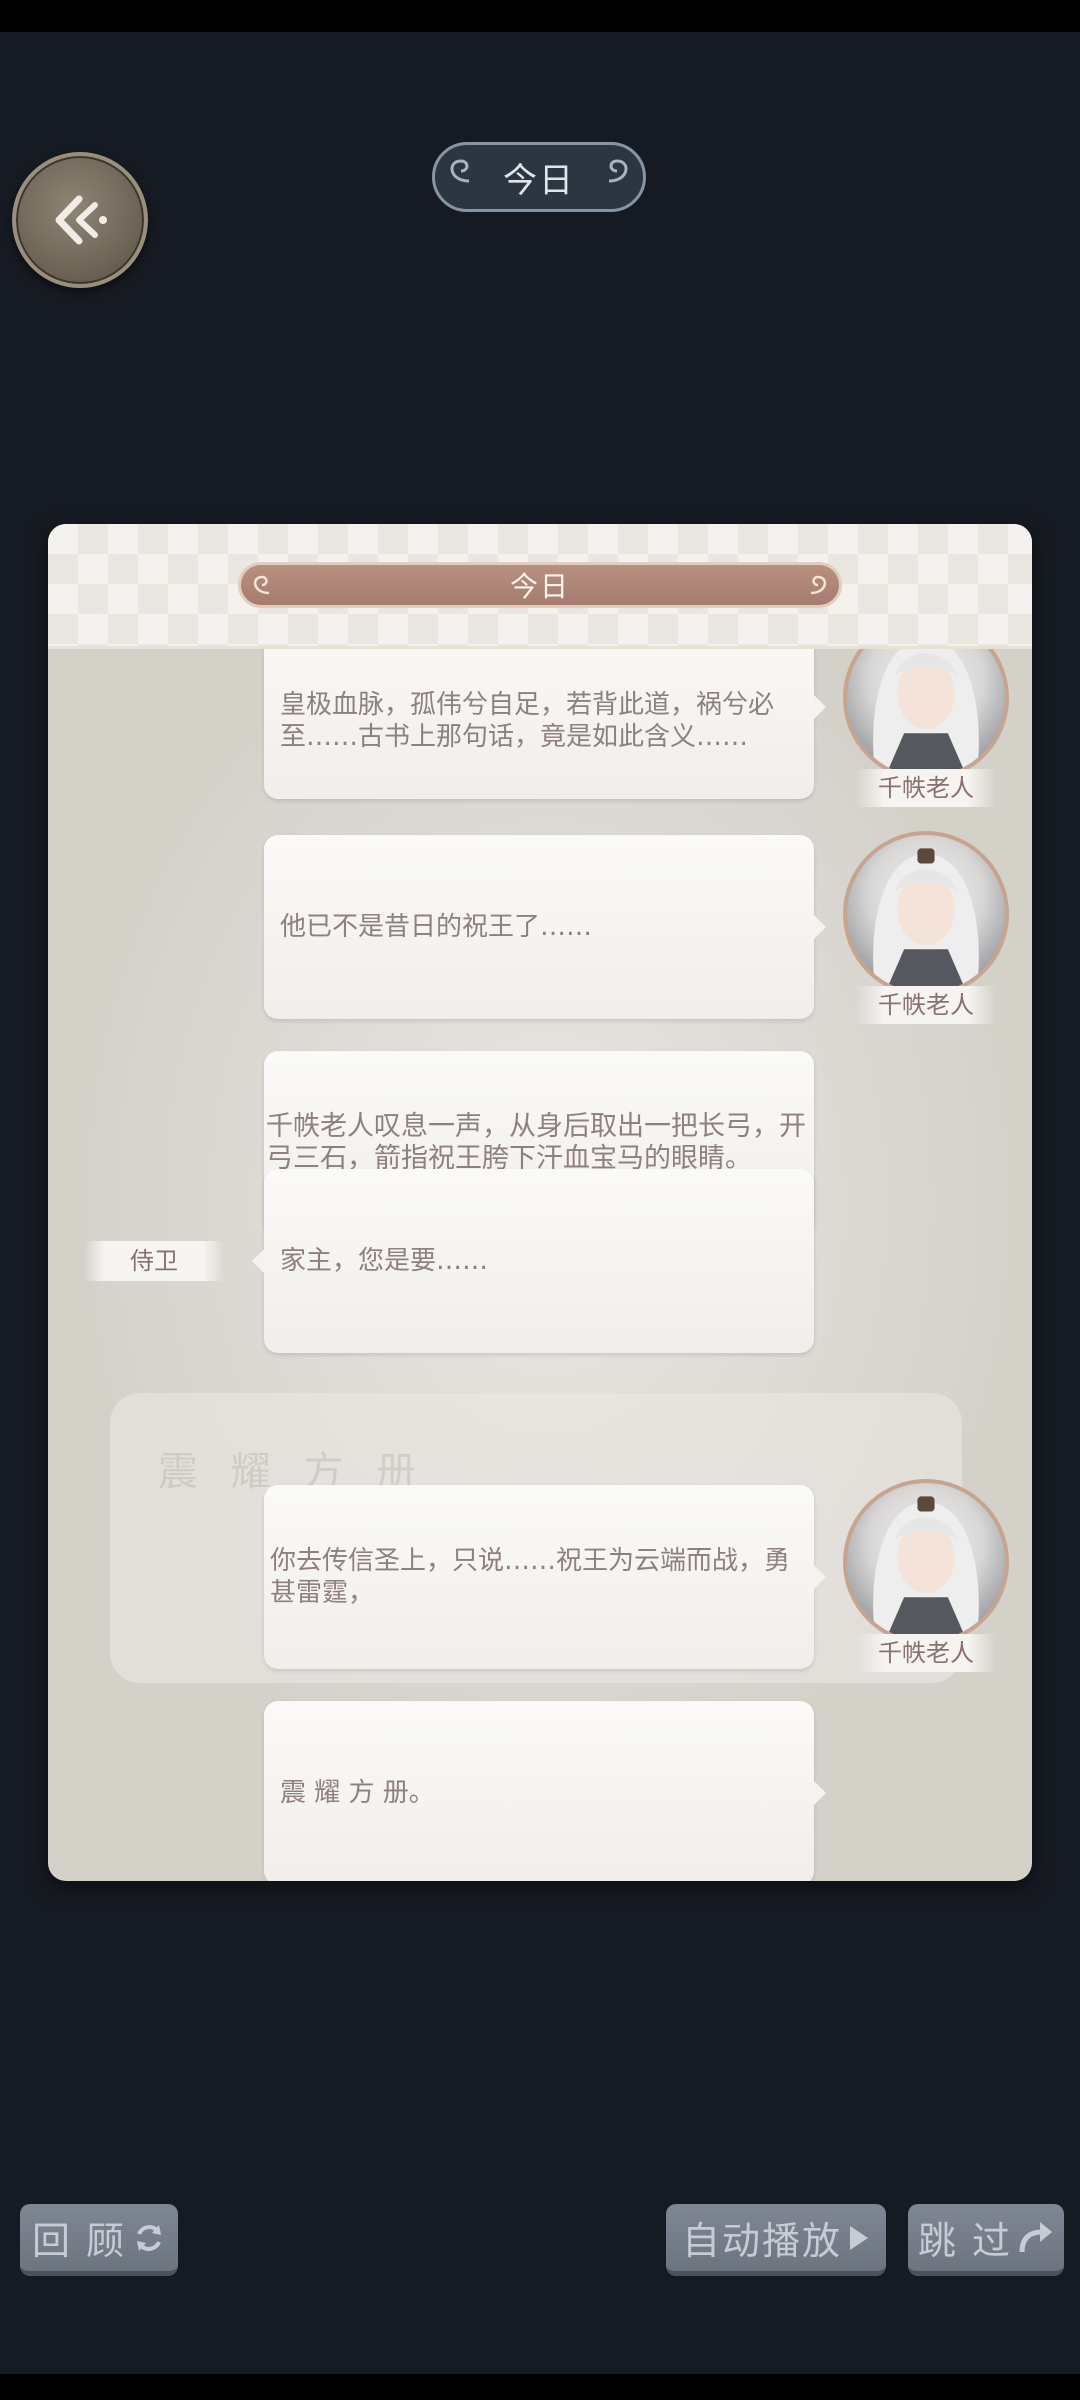 The height and width of the screenshot is (2400, 1080). Describe the element at coordinates (761, 2241) in the screenshot. I see `autoplay-label: 自动播放` at that location.